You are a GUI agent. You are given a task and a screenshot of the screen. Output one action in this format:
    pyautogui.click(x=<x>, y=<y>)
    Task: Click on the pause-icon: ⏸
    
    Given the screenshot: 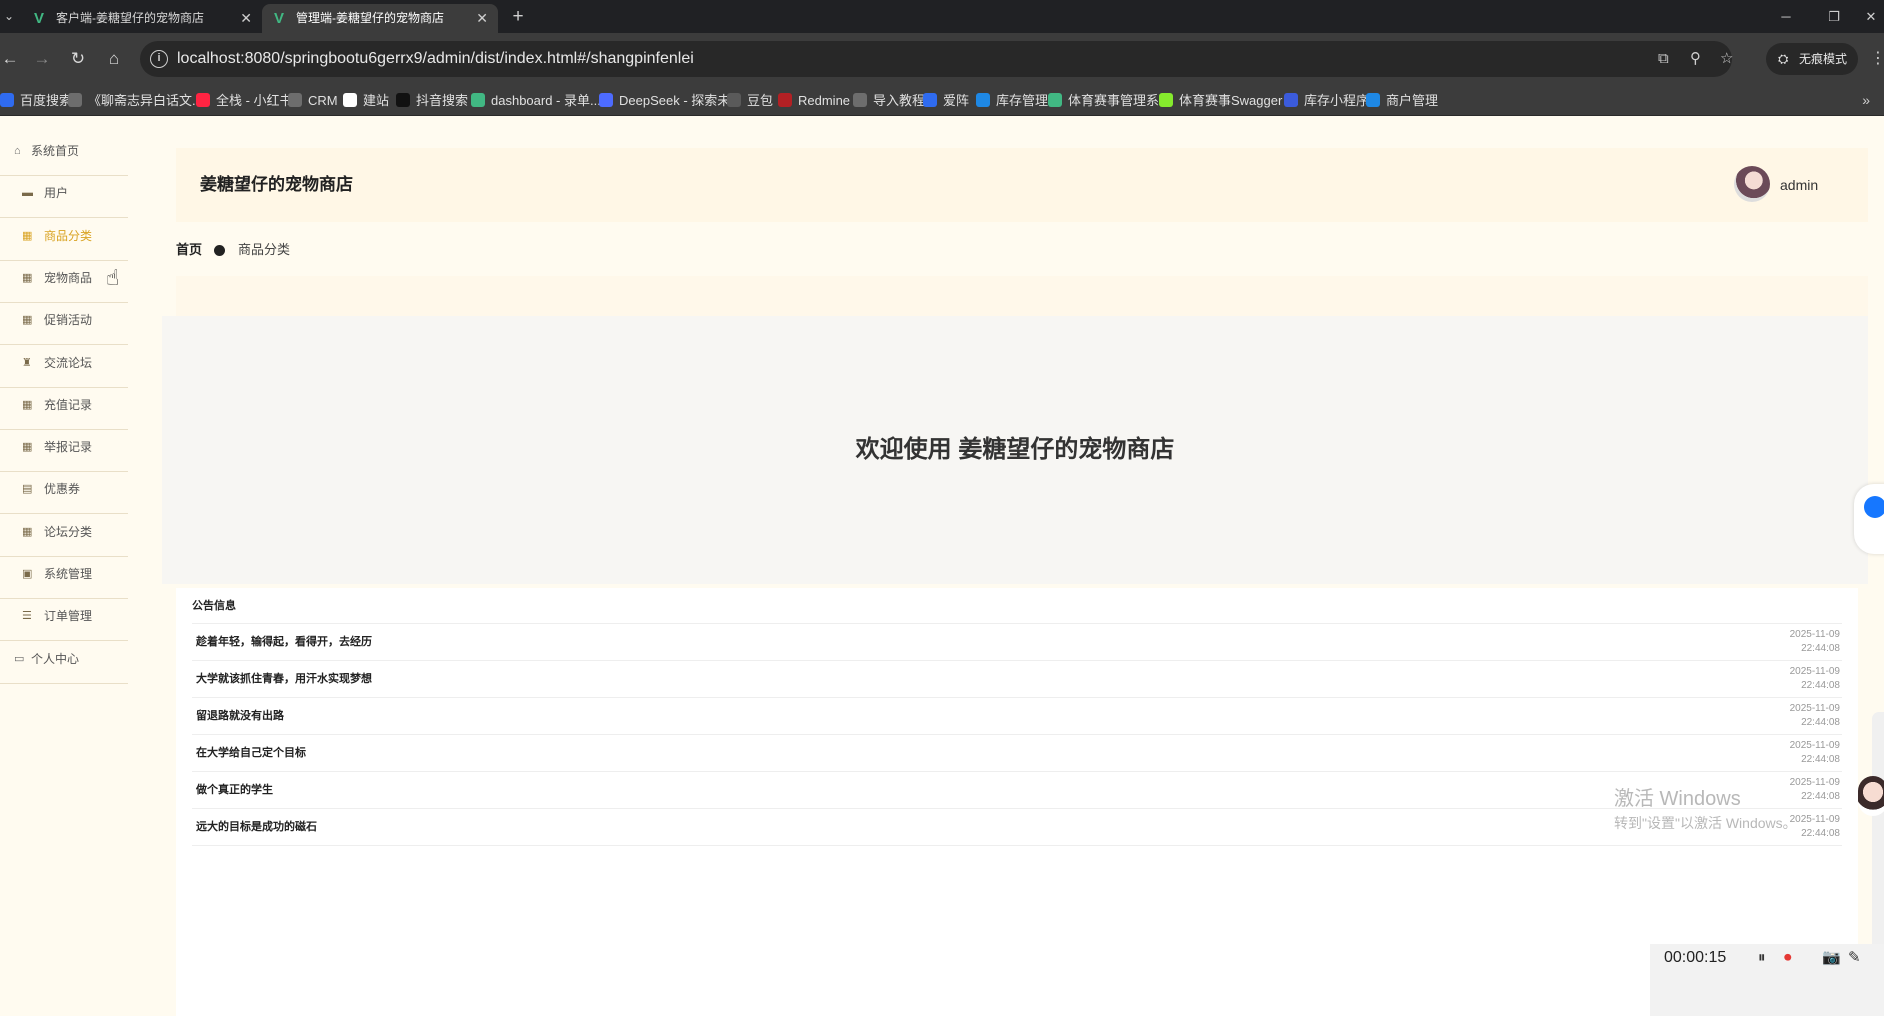 What is the action you would take?
    pyautogui.click(x=1762, y=958)
    